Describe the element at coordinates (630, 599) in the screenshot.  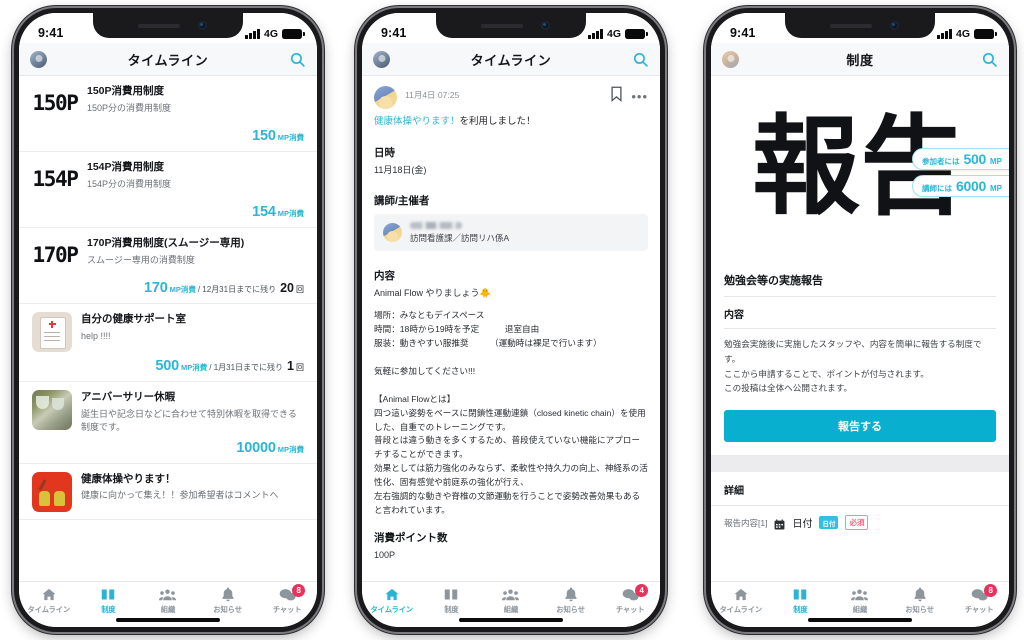
I see `tab-chat: チャット 4` at that location.